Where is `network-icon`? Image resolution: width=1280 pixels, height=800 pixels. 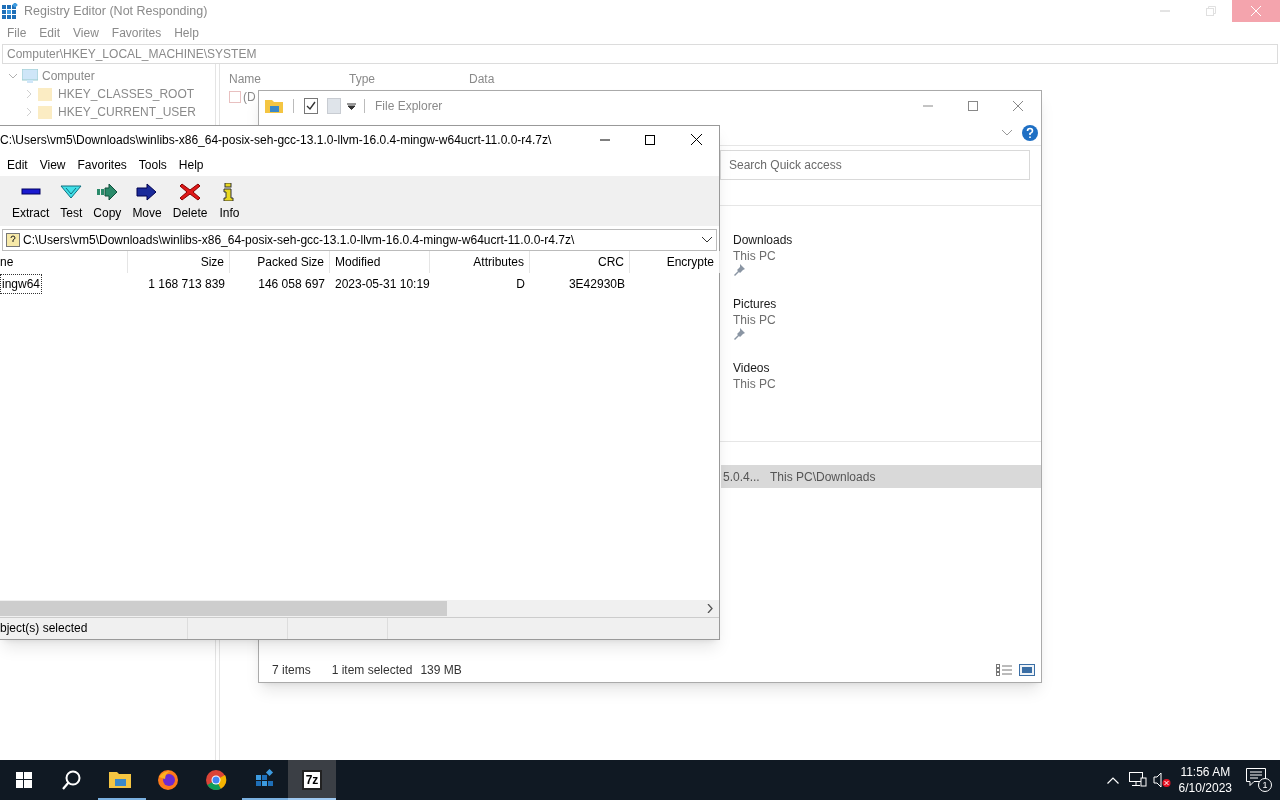 network-icon is located at coordinates (1137, 780).